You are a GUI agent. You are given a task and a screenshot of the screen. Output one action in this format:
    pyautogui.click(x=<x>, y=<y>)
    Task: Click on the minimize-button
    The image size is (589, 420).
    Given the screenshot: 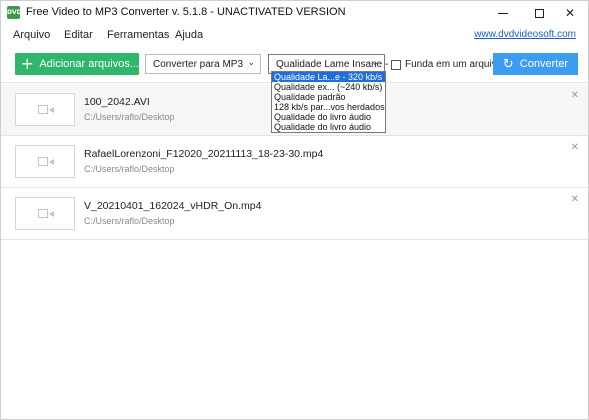 What is the action you would take?
    pyautogui.click(x=503, y=13)
    